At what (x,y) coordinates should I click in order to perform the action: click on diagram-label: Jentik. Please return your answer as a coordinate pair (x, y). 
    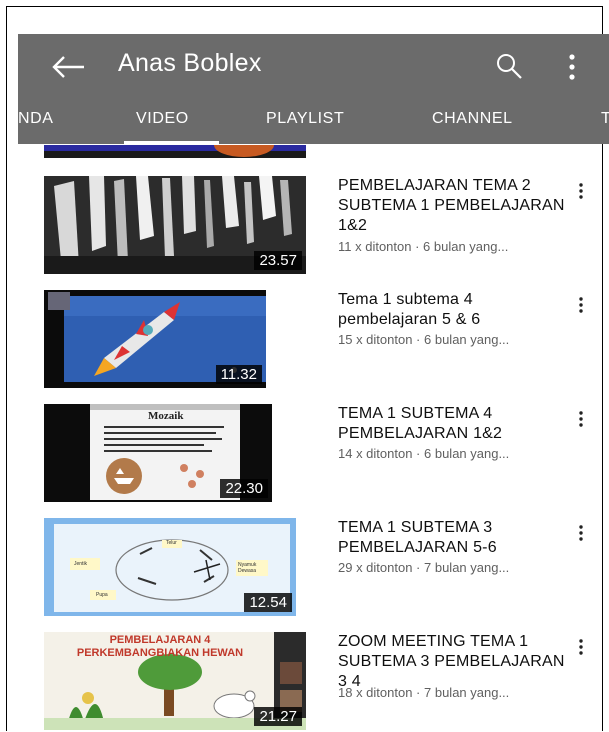
    Looking at the image, I should click on (81, 564).